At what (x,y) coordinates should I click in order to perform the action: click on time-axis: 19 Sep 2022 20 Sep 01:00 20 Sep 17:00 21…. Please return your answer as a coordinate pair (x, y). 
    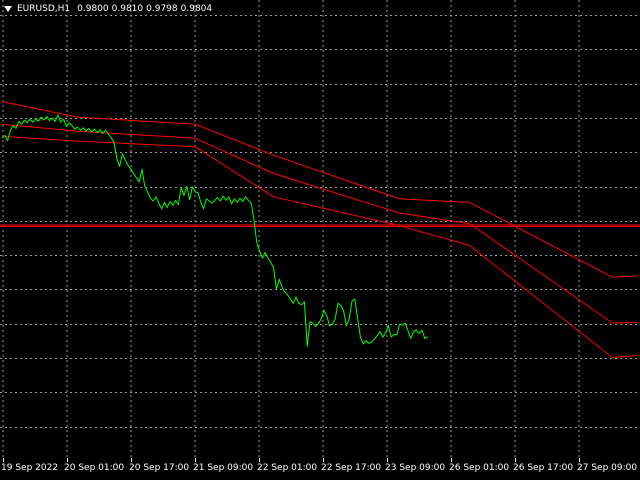
    Looking at the image, I should click on (320, 470).